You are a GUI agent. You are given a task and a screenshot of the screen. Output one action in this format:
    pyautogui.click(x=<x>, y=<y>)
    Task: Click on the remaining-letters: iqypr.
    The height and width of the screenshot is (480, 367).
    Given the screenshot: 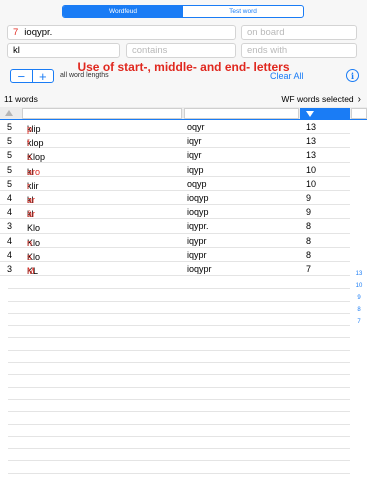 What is the action you would take?
    pyautogui.click(x=198, y=226)
    